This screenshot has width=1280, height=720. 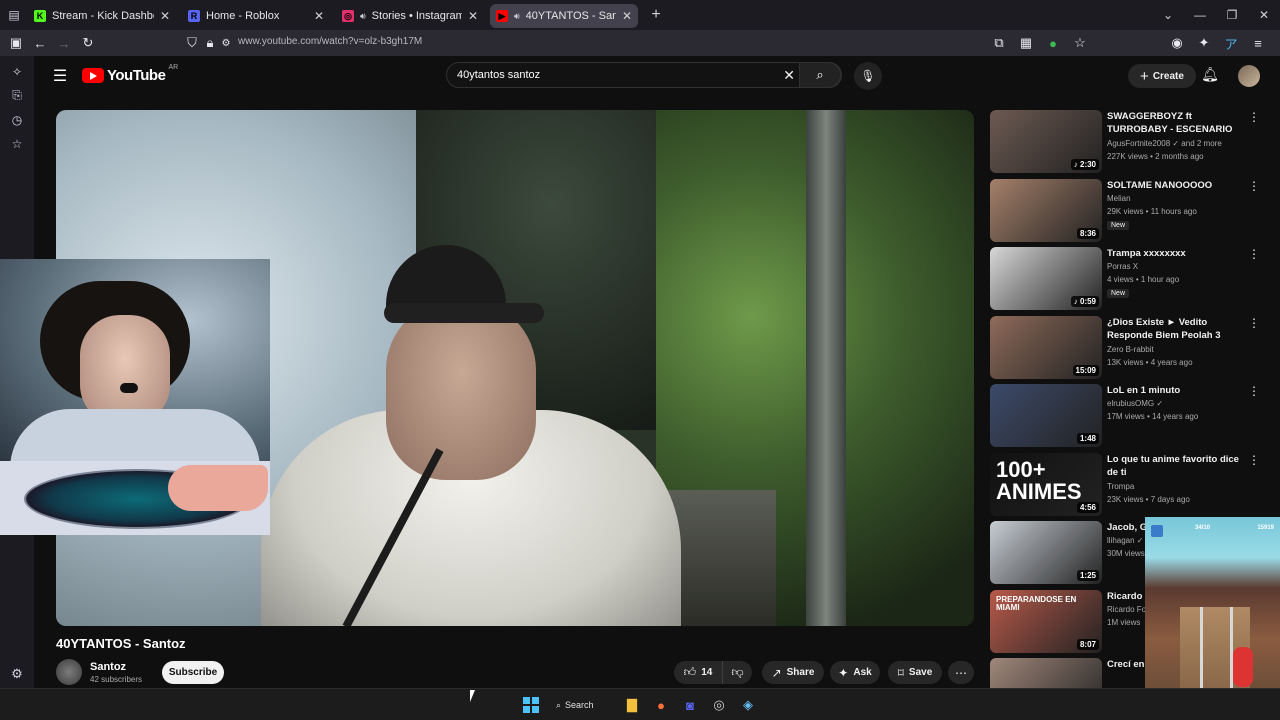 I want to click on browser-tab: R Home - Roblox ✕, so click(x=256, y=16).